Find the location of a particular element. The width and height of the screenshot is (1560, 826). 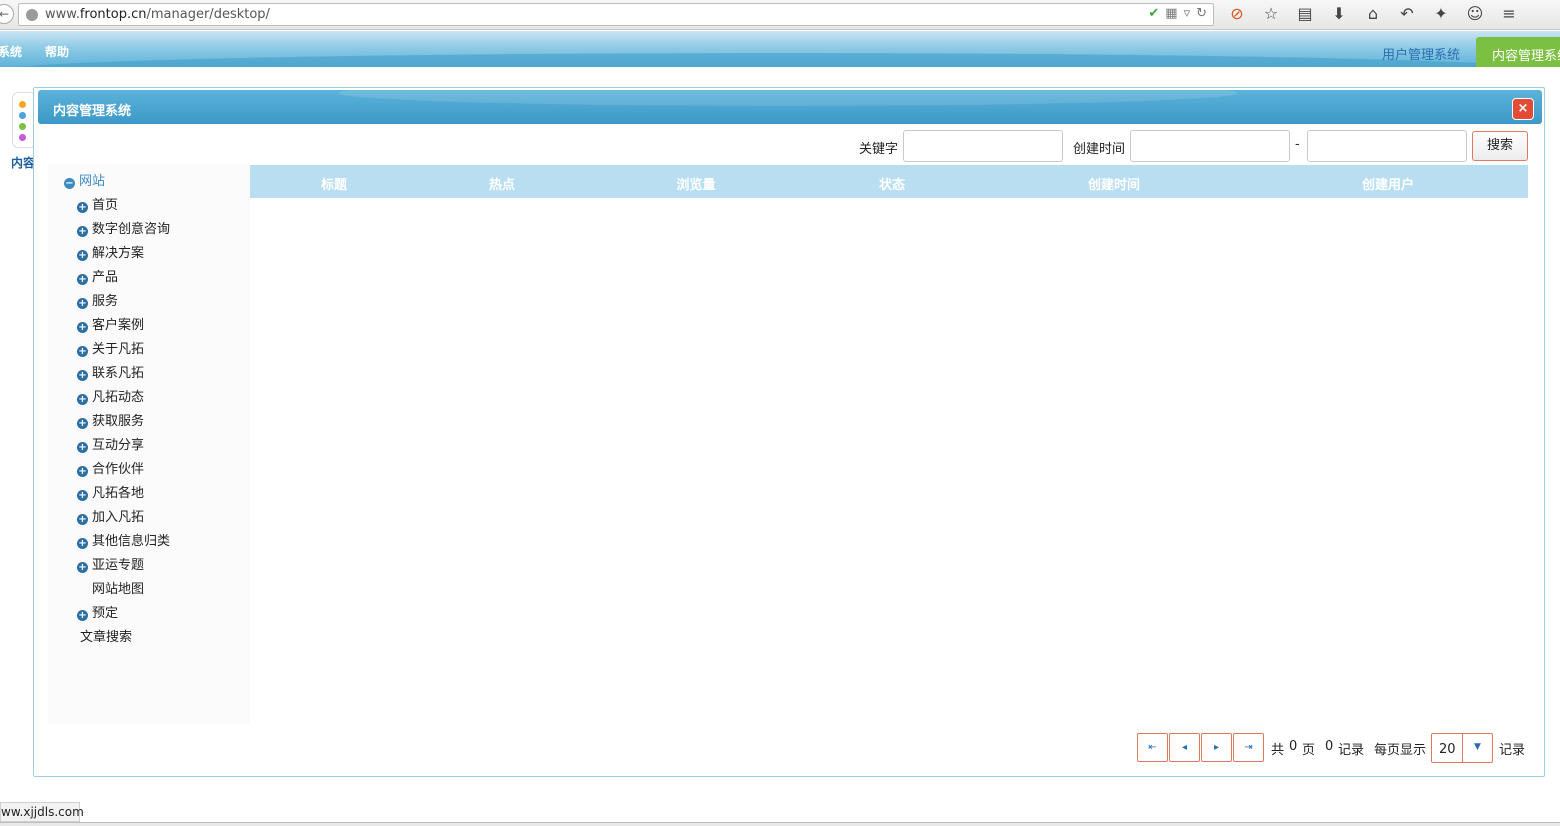

window-titlebar: 内容管理系统 × is located at coordinates (790, 107).